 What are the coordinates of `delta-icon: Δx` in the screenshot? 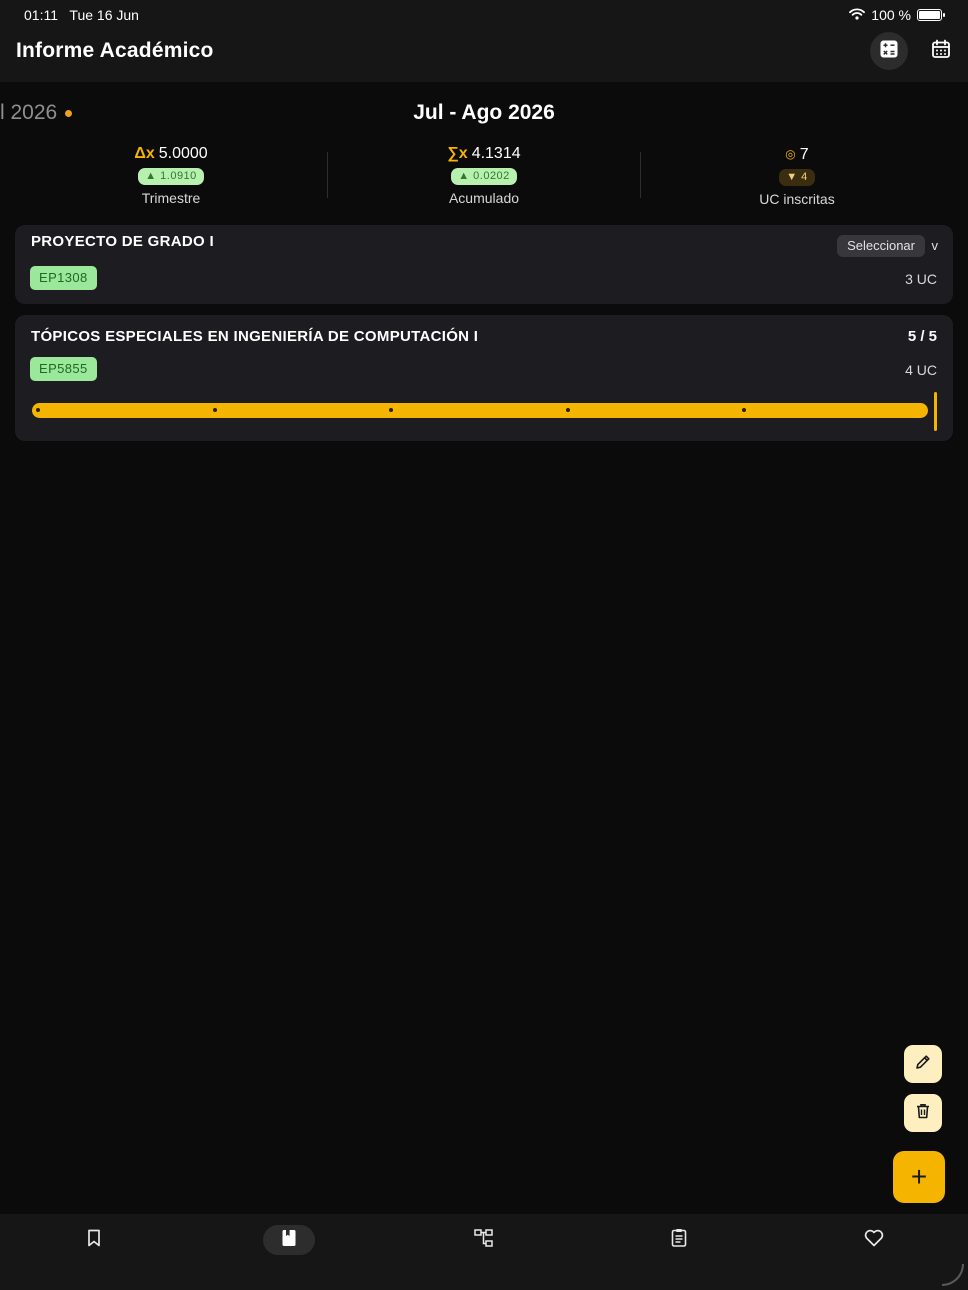 It's located at (144, 153).